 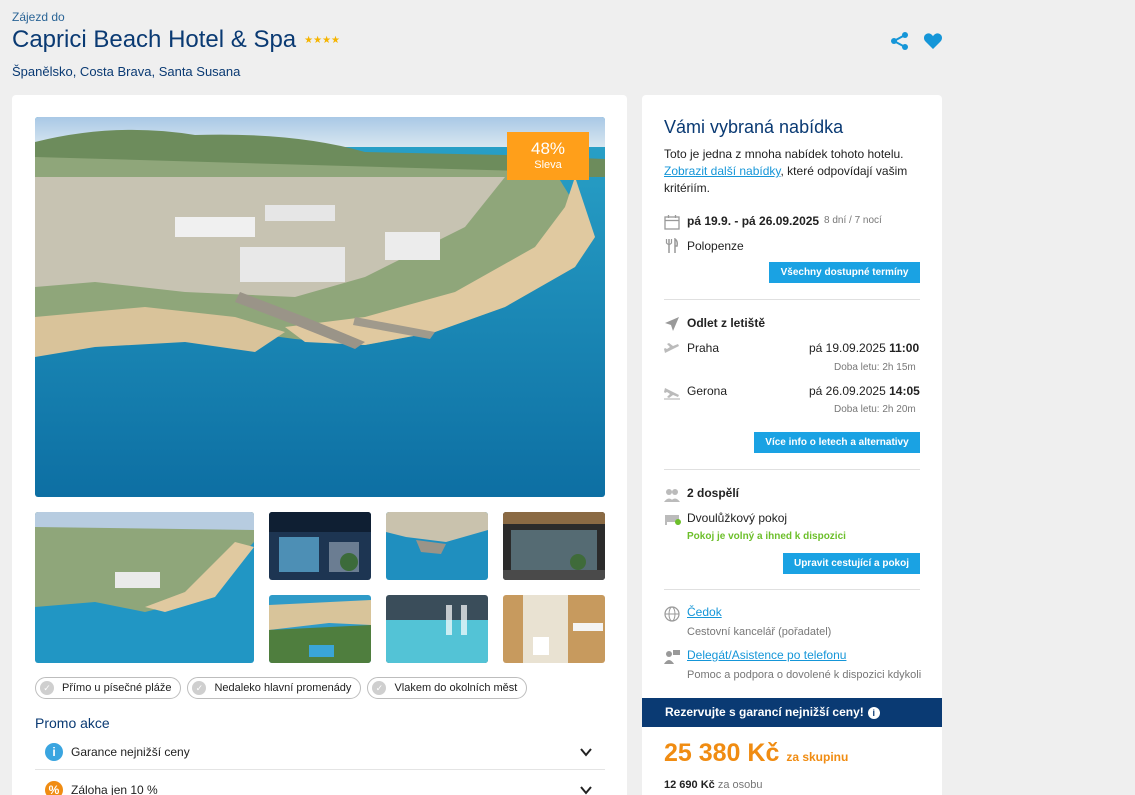 I want to click on discount-label: Sleva, so click(x=548, y=165).